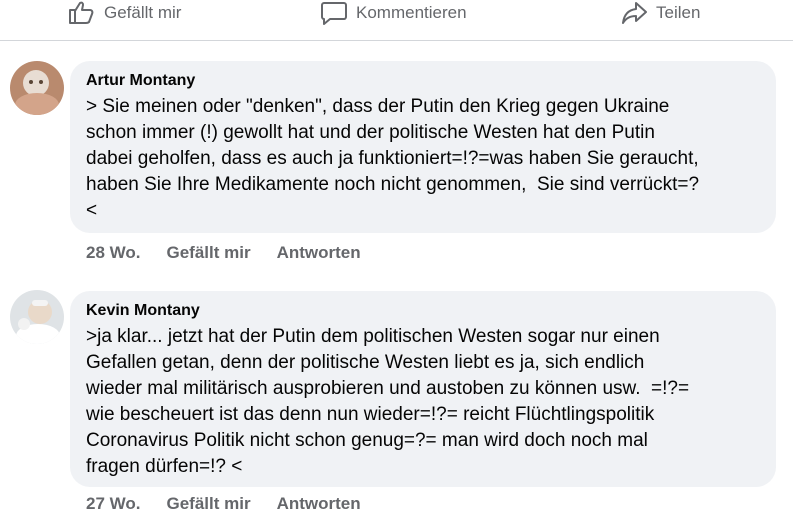  Describe the element at coordinates (143, 12) in the screenshot. I see `like-label: Gefällt mir` at that location.